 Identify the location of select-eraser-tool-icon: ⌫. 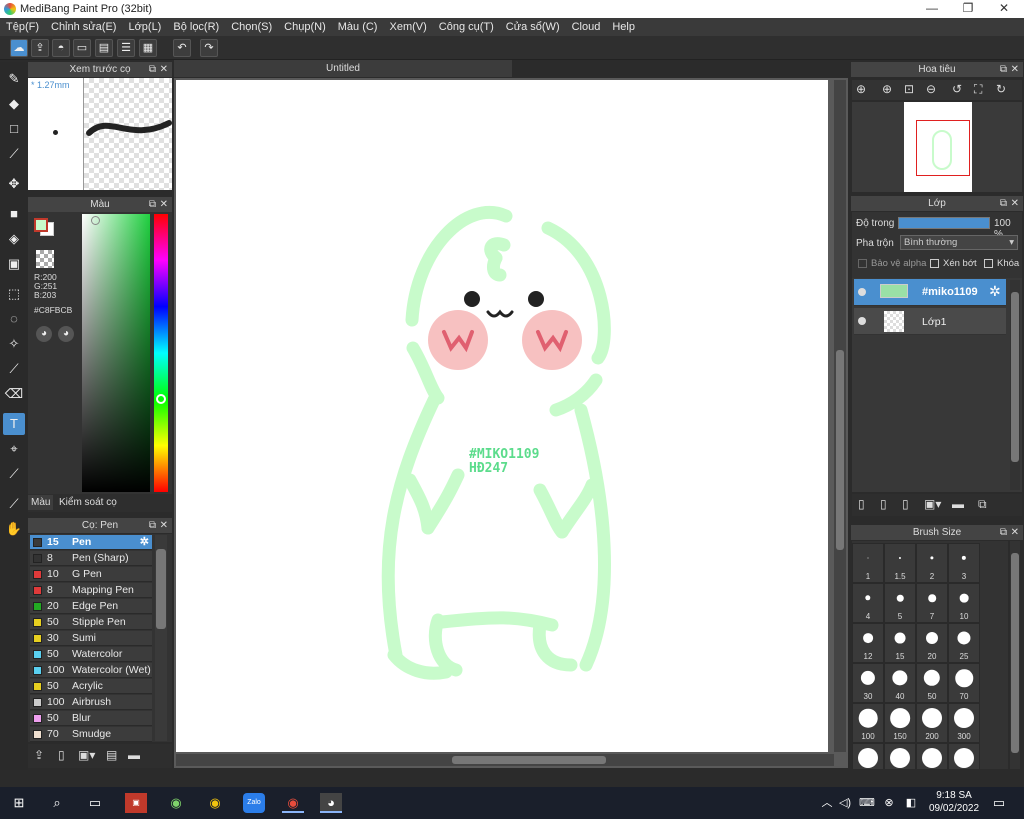
(14, 394).